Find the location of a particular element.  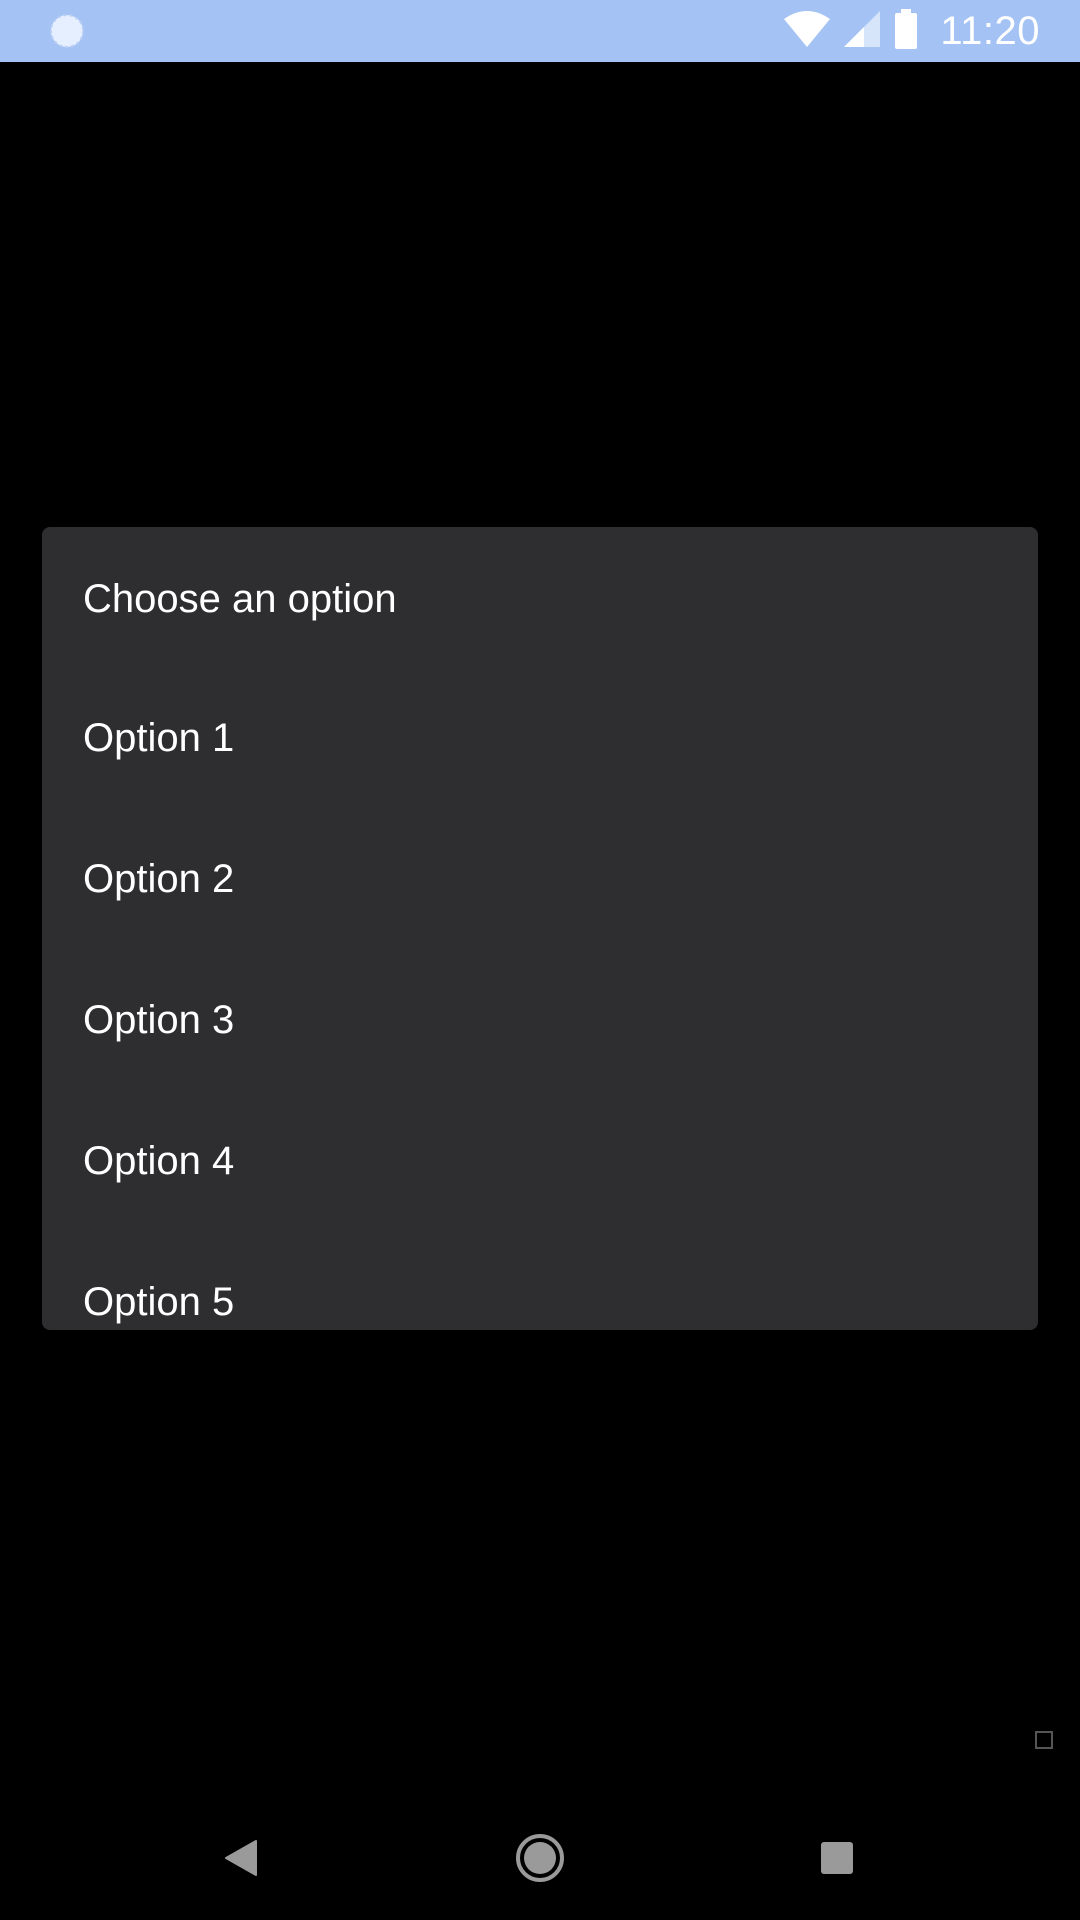

navigation-bar is located at coordinates (540, 1860).